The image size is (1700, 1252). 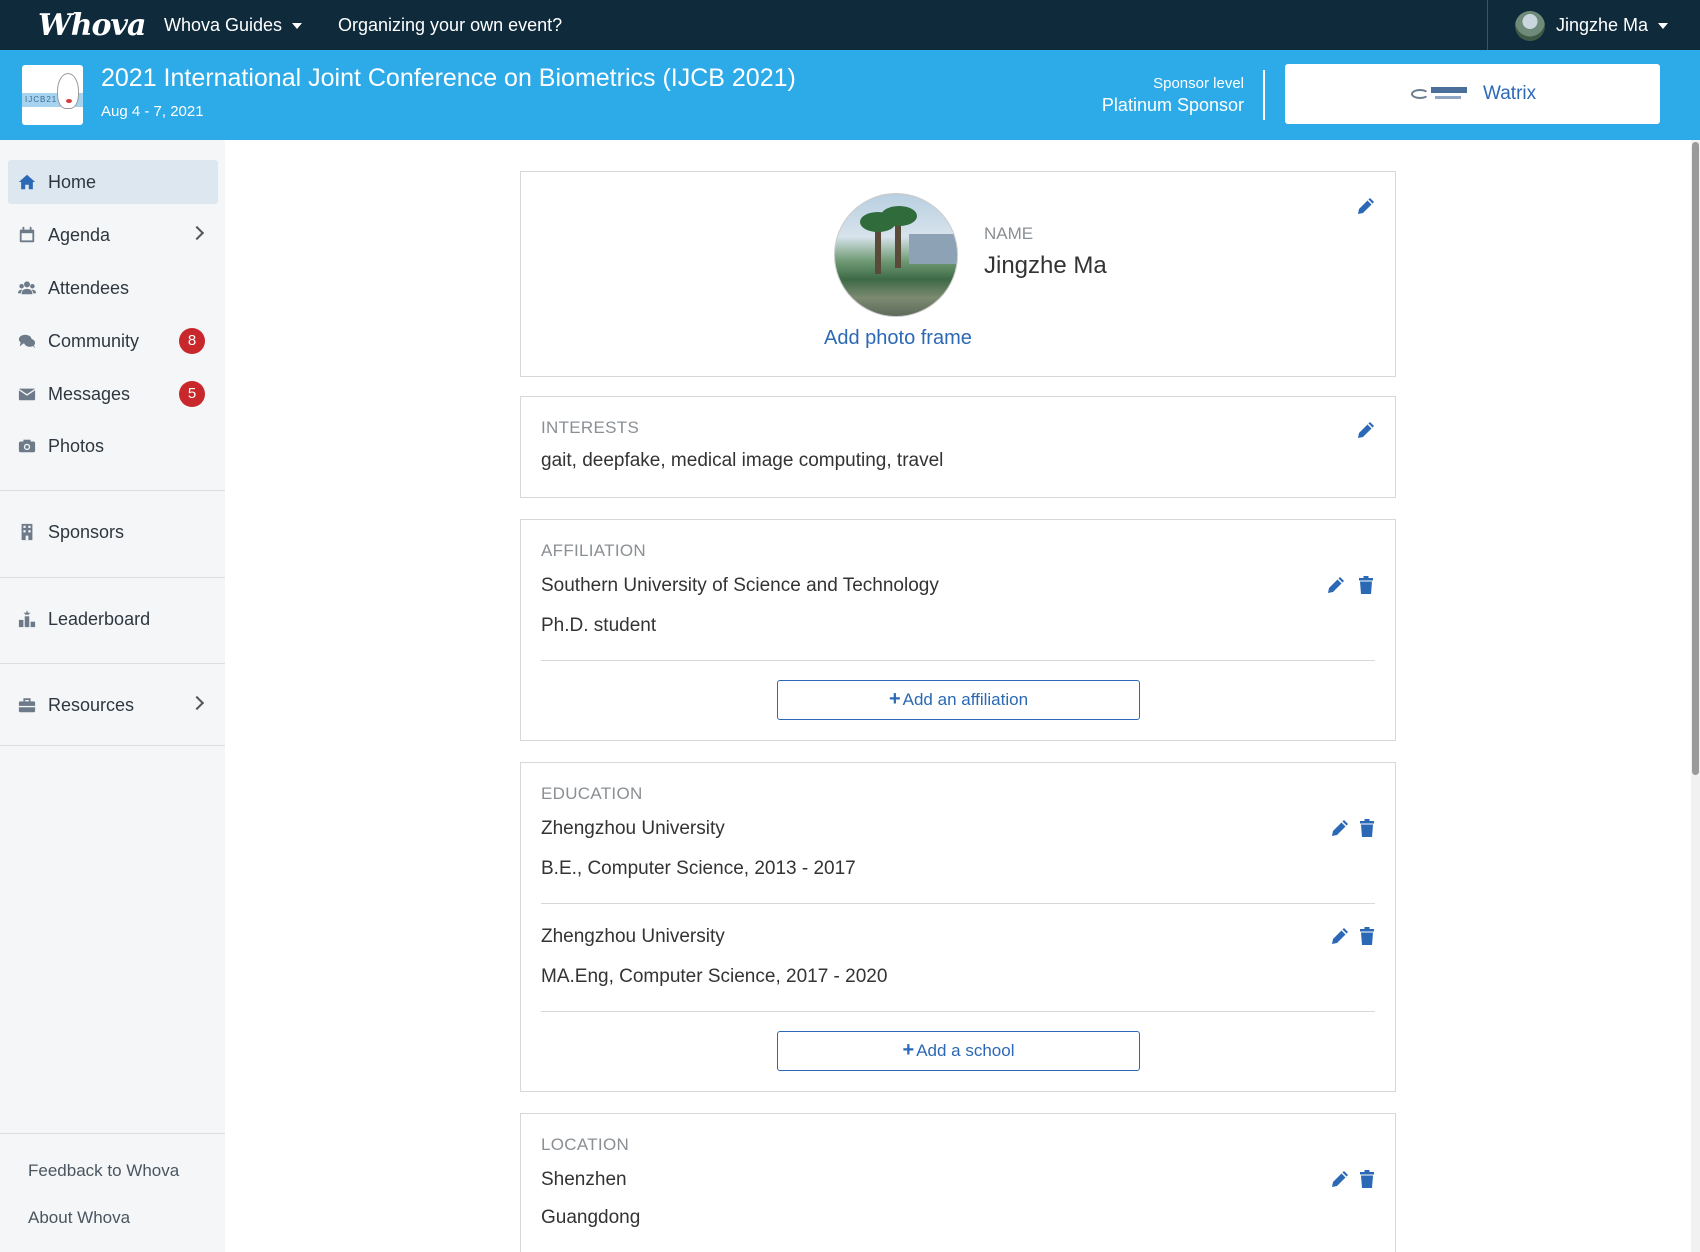 I want to click on calendar-icon, so click(x=27, y=234).